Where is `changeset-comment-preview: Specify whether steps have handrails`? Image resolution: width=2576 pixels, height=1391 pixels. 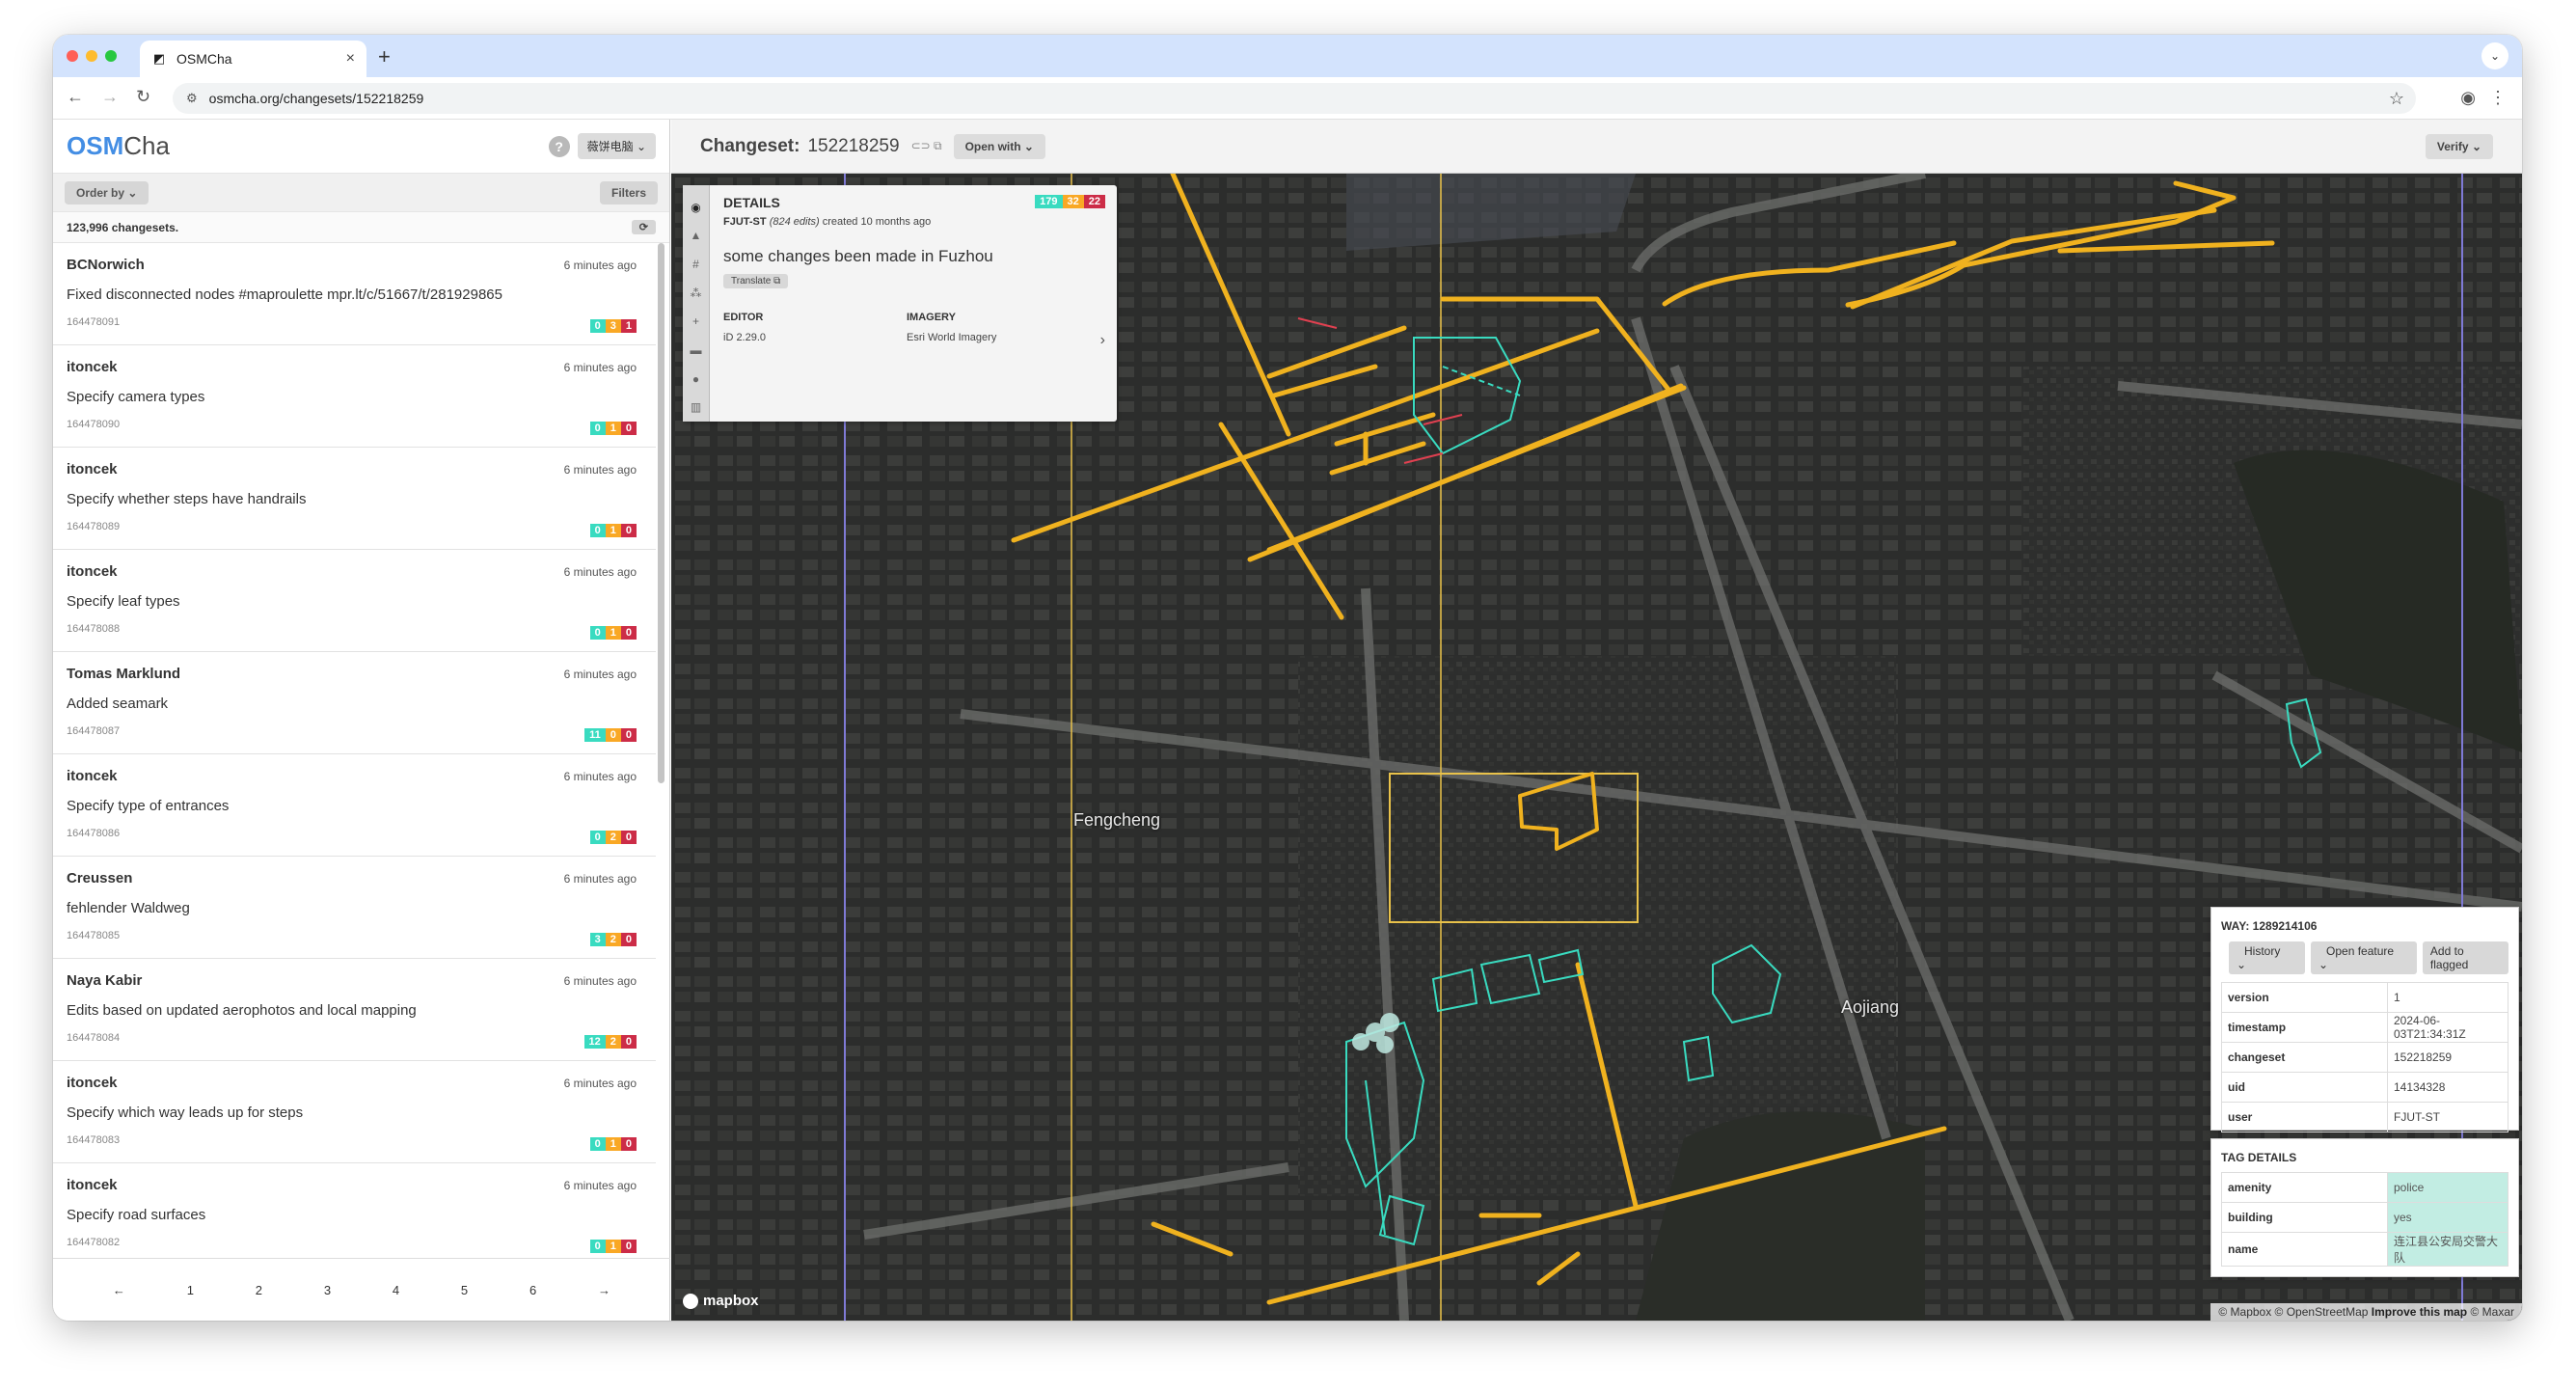
changeset-comment-preview: Specify whether steps have handrails is located at coordinates (187, 499).